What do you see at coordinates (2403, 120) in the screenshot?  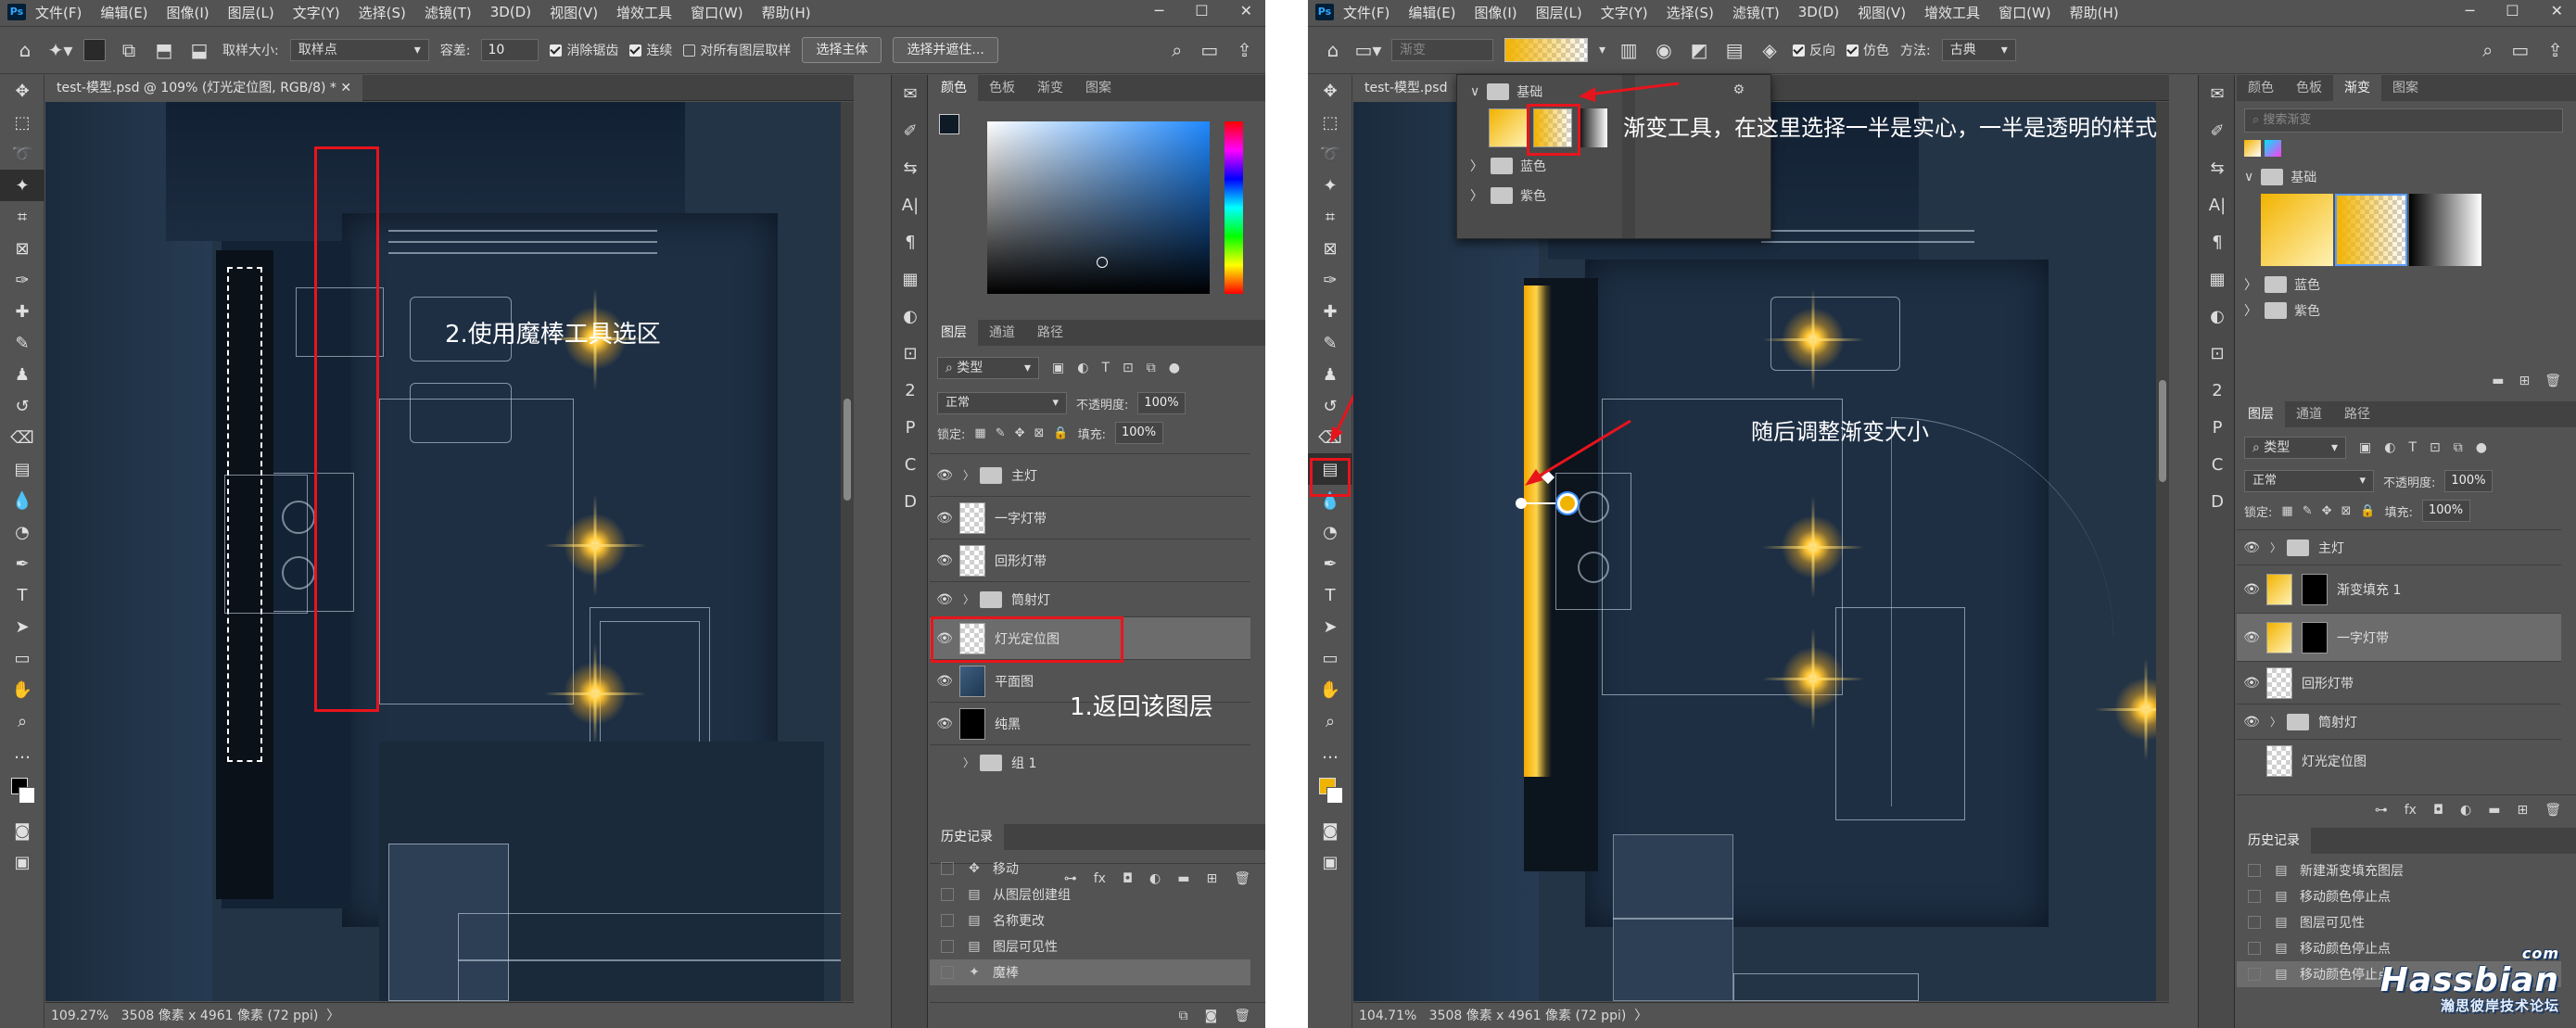 I see `gradient-search-input: ⌕ 搜索渐变` at bounding box center [2403, 120].